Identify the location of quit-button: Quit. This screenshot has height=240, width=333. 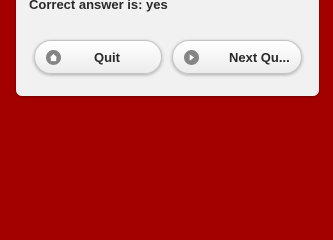
(98, 57).